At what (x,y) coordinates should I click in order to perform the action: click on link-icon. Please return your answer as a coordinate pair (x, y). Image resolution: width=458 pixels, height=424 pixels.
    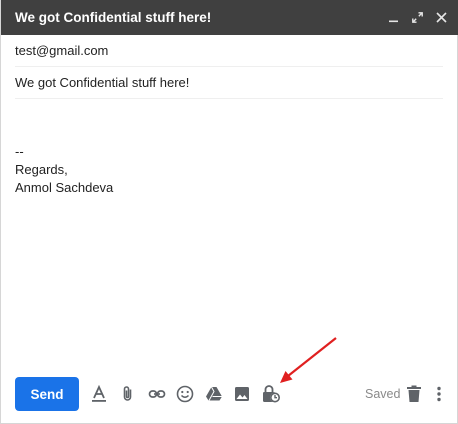
    Looking at the image, I should click on (157, 394).